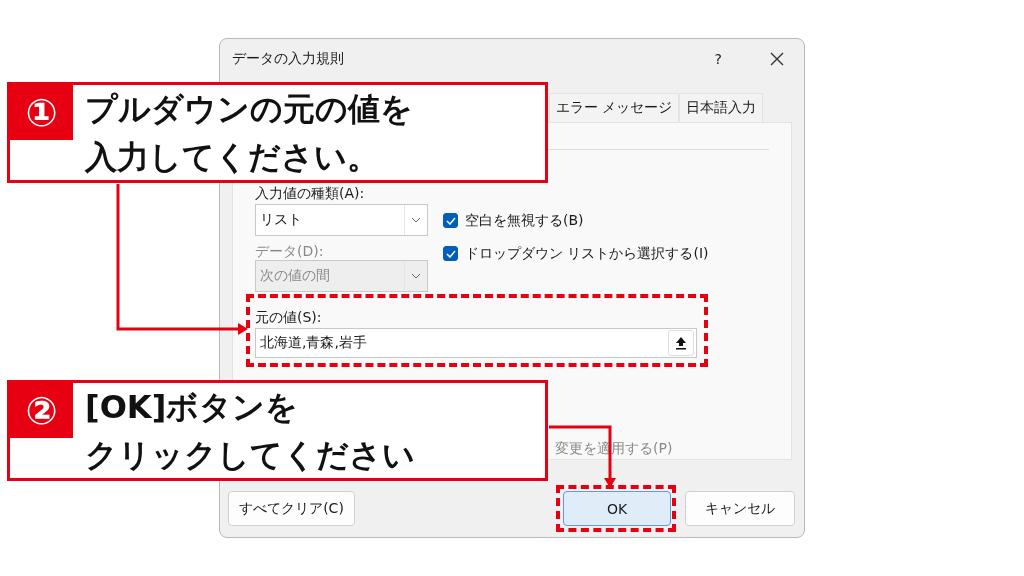  What do you see at coordinates (614, 107) in the screenshot?
I see `tab: エラー メッセージ` at bounding box center [614, 107].